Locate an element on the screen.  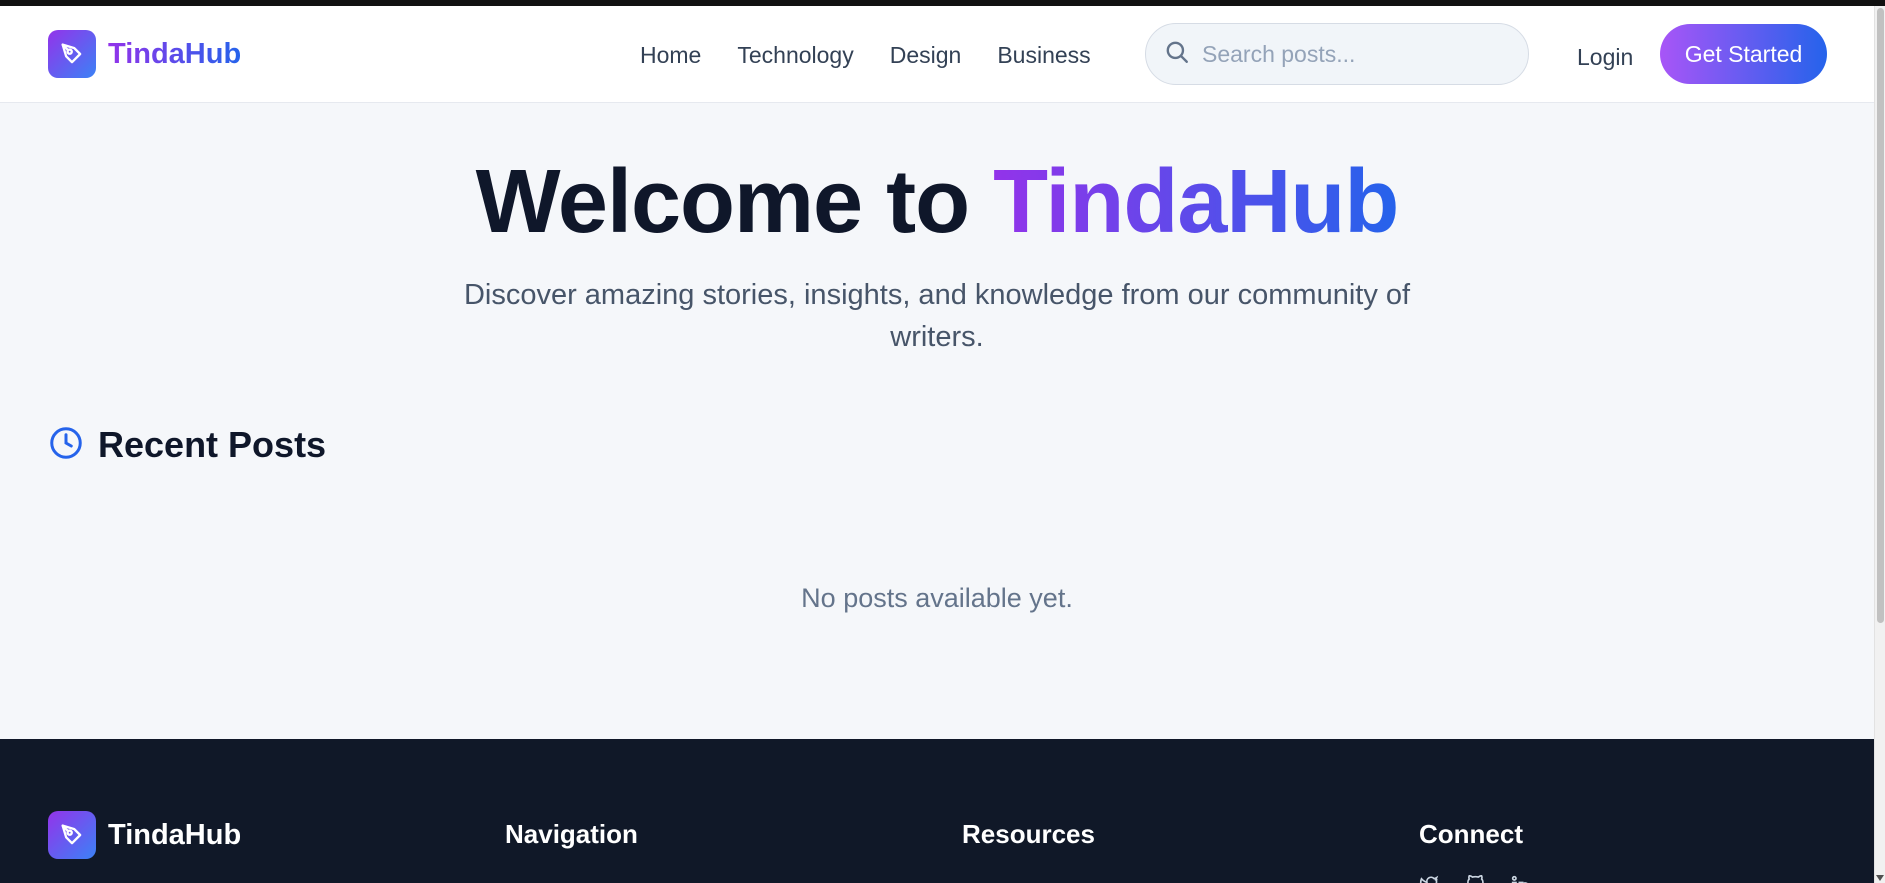
recent-posts-title: Recent Posts is located at coordinates (212, 444).